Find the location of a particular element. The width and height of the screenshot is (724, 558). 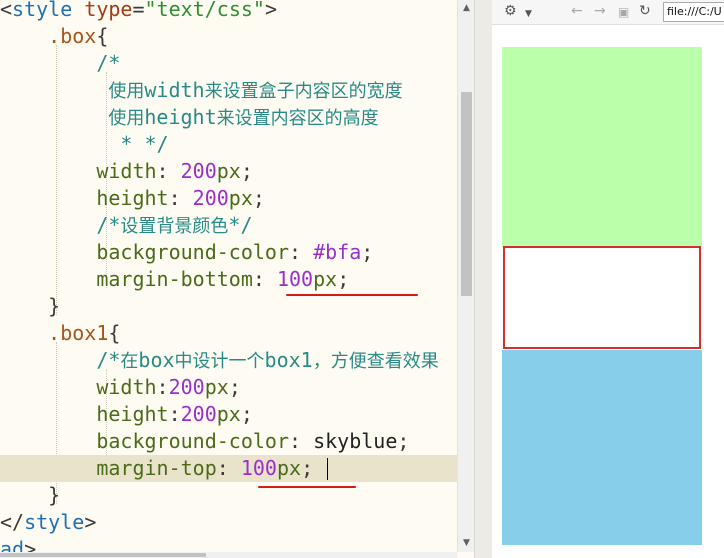

code-token: 中设计一个 is located at coordinates (219, 361).